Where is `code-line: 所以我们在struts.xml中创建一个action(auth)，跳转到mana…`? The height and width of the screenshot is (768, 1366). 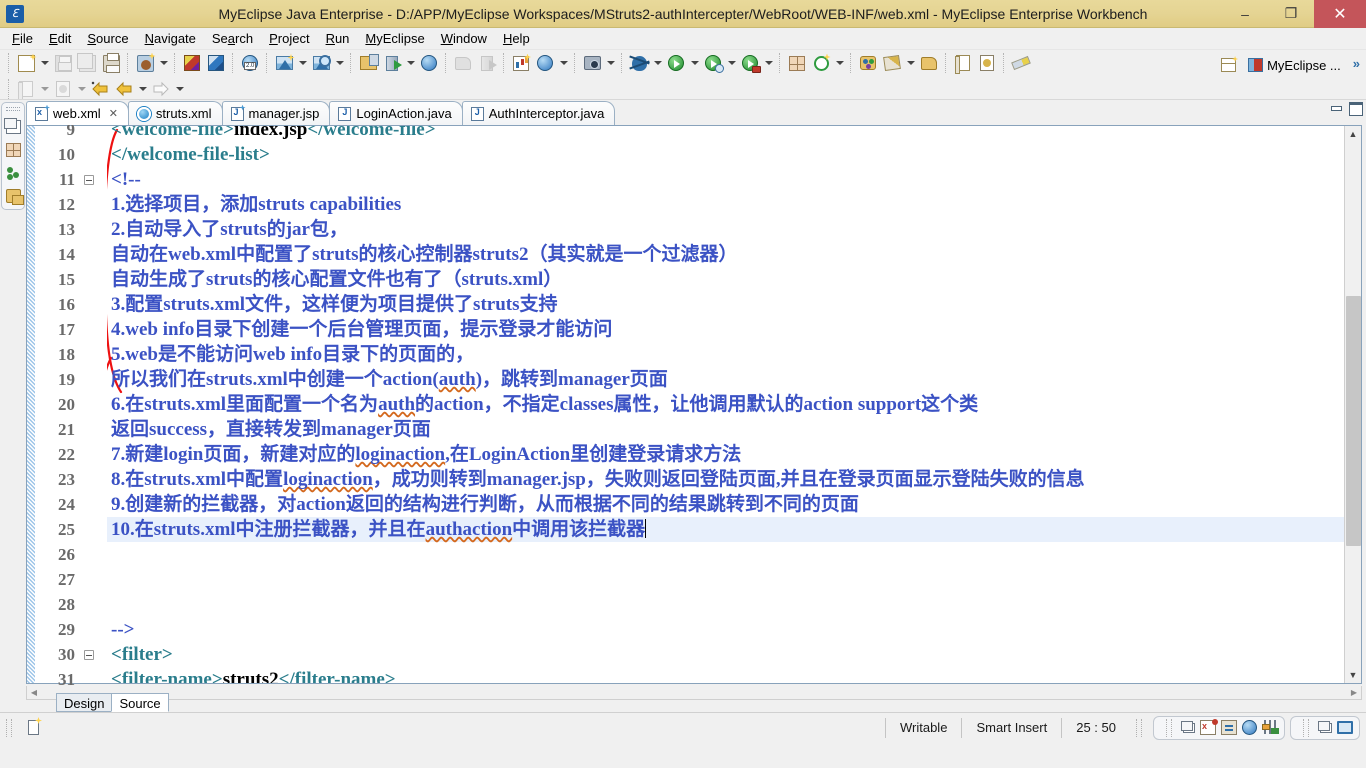
code-line: 所以我们在struts.xml中创建一个action(auth)，跳转到mana… is located at coordinates (725, 379).